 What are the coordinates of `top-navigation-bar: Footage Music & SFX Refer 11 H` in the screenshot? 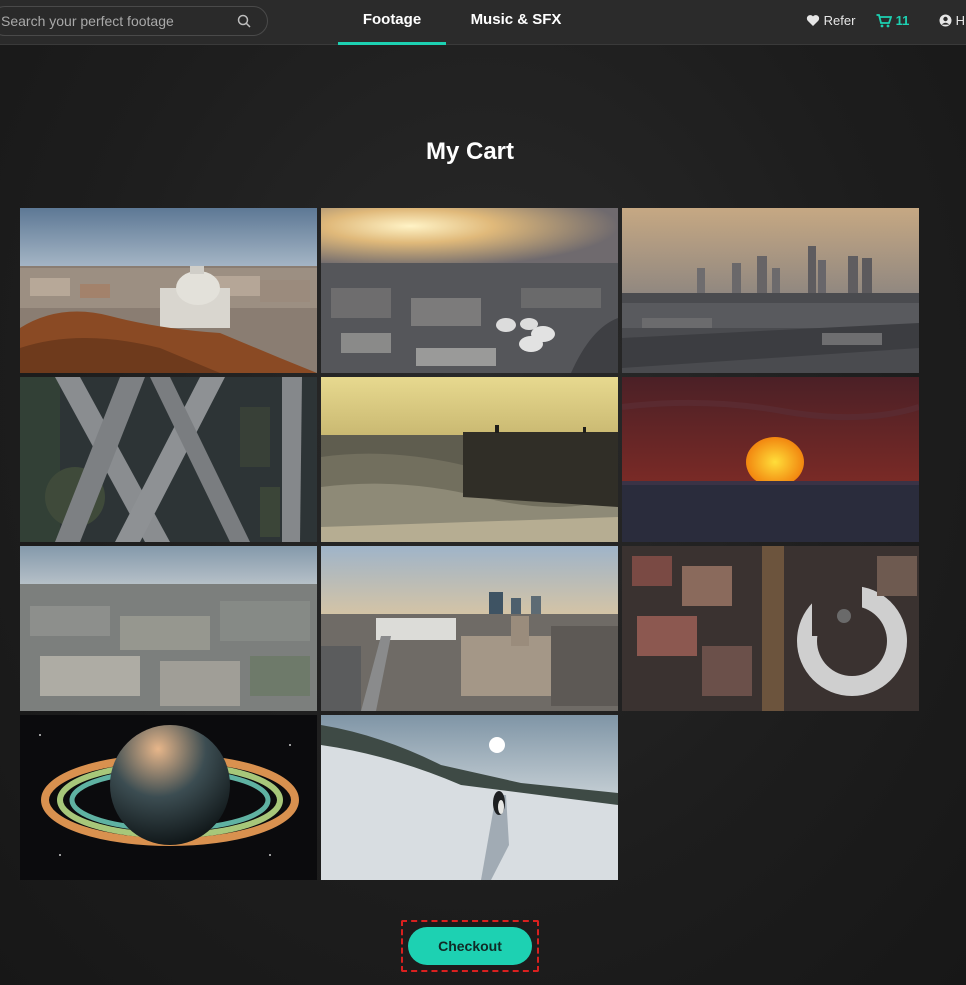 It's located at (483, 22).